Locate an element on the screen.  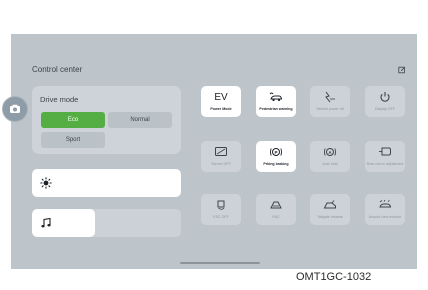
tile-esc-off: ESC OFF is located at coordinates (221, 209).